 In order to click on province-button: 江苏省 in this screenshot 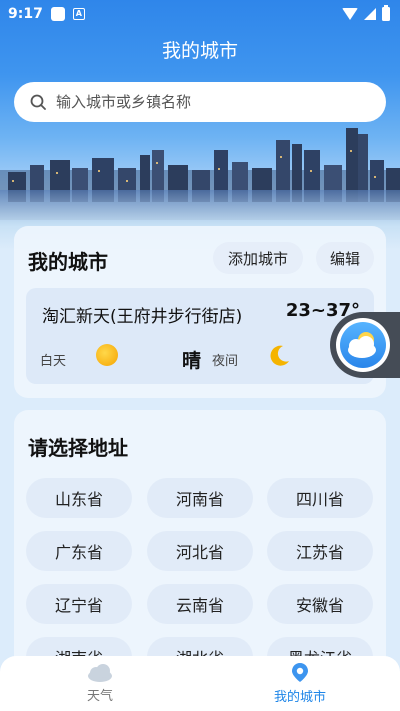, I will do `click(320, 551)`.